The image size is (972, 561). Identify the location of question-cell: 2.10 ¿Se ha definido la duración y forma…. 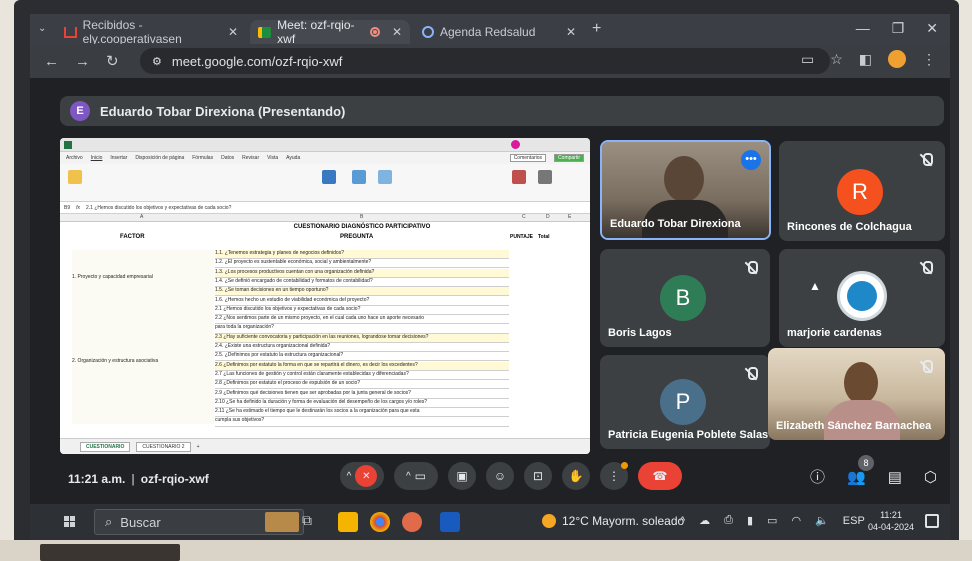
(362, 403).